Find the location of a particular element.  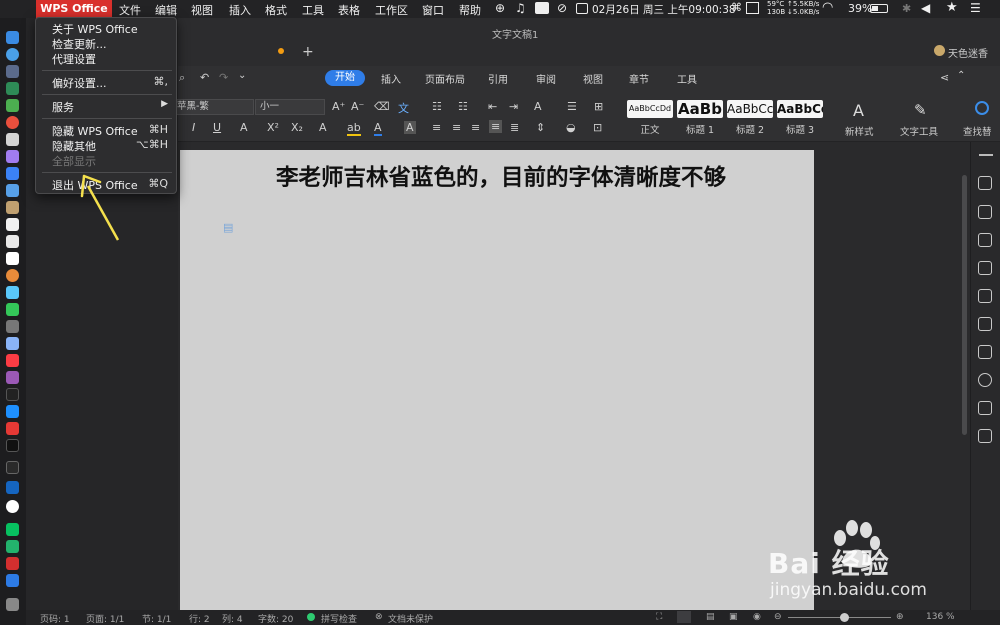

photos-icon is located at coordinates (12, 275).